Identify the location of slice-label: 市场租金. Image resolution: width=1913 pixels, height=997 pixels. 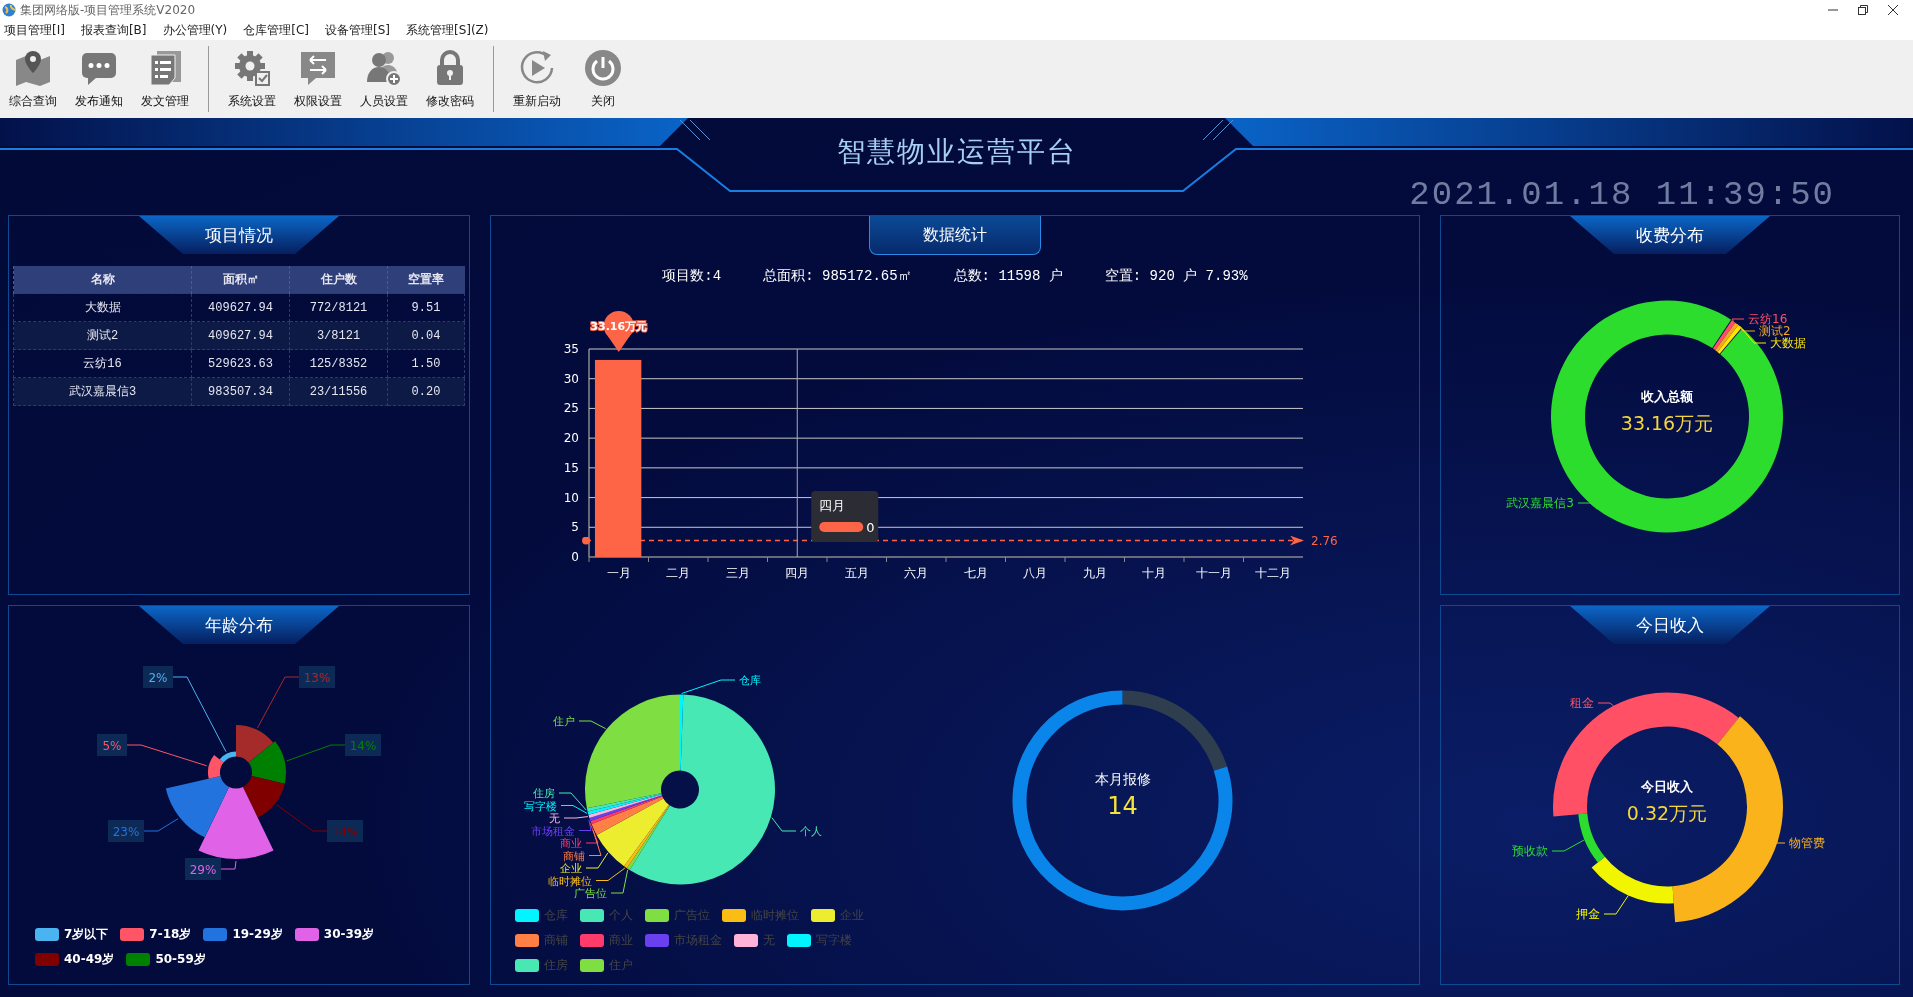
(553, 831).